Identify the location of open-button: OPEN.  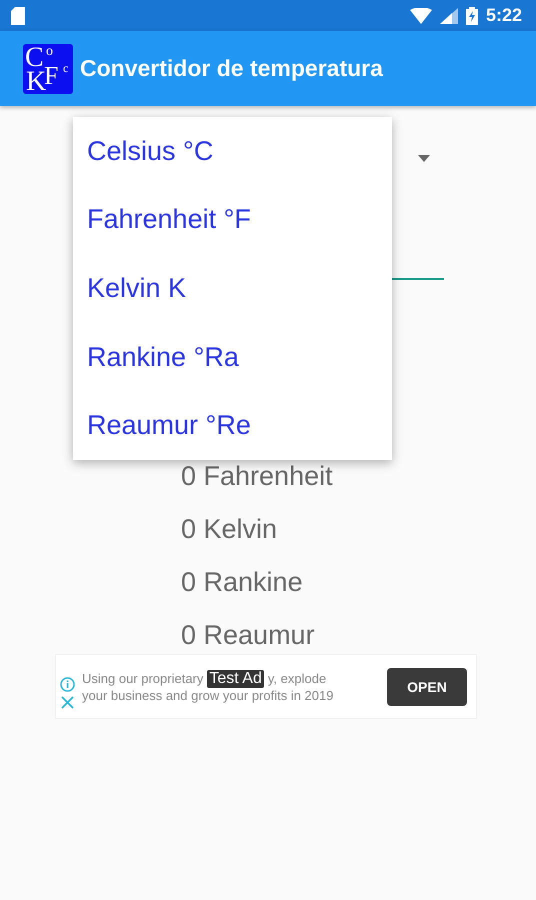
(427, 687).